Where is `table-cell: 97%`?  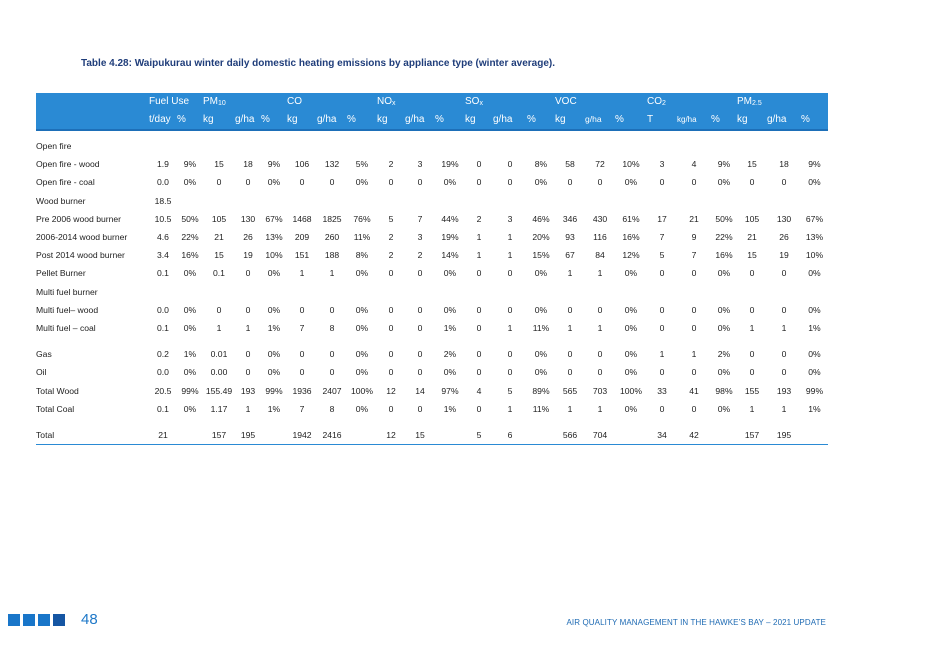
table-cell: 97% is located at coordinates (450, 390).